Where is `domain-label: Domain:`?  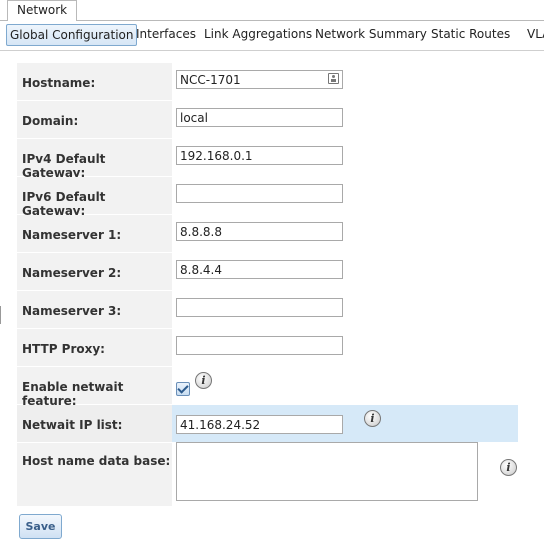
domain-label: Domain: is located at coordinates (94, 119).